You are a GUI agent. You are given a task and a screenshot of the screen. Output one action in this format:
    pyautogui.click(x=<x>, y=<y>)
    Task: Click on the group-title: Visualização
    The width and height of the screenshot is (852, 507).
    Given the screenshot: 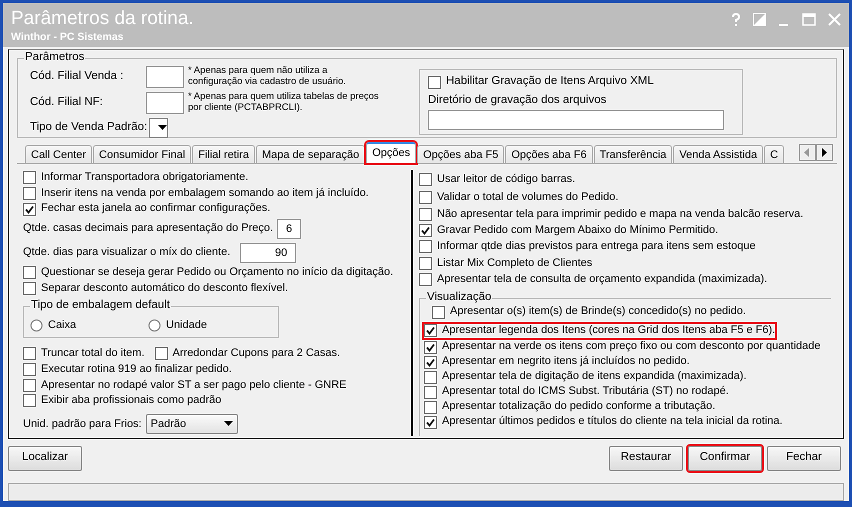 What is the action you would take?
    pyautogui.click(x=459, y=297)
    